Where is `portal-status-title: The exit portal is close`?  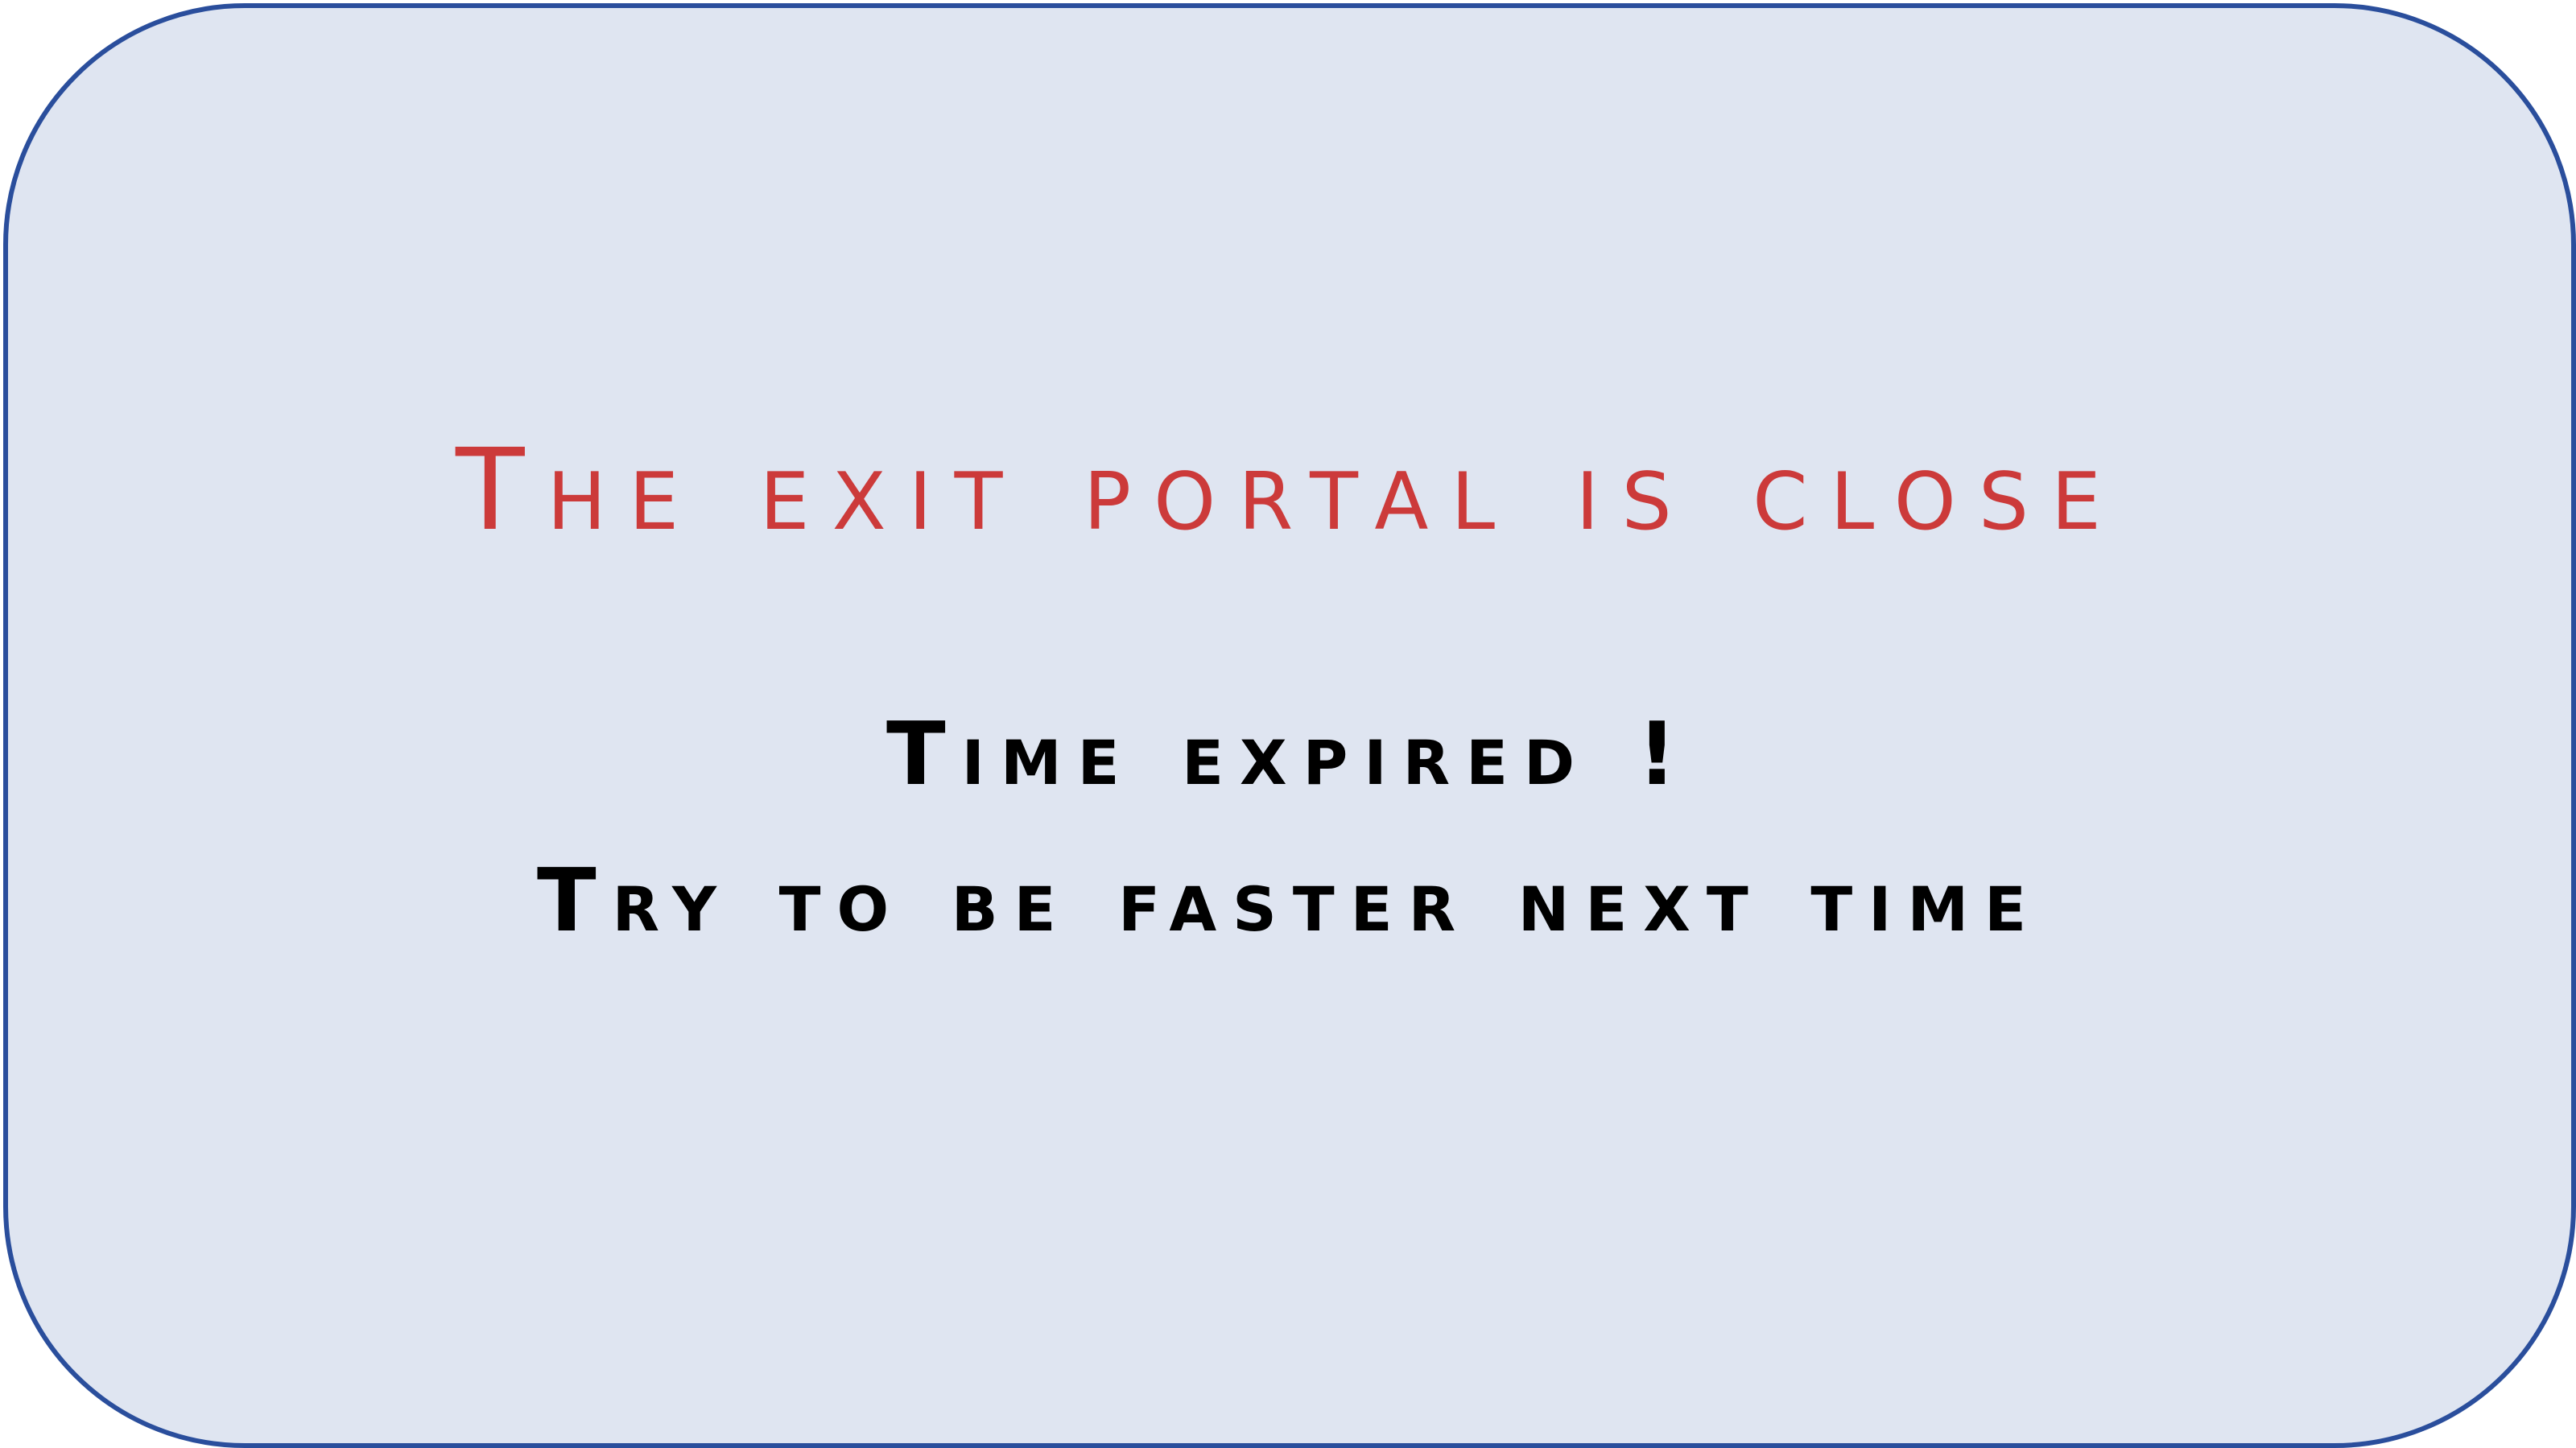
portal-status-title: The exit portal is close is located at coordinates (1290, 490).